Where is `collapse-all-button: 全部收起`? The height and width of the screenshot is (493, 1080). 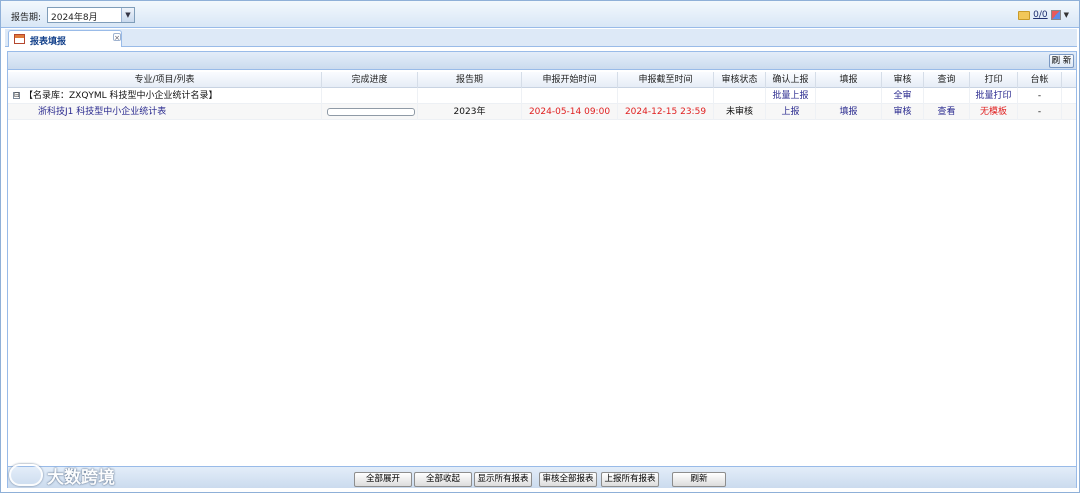 collapse-all-button: 全部收起 is located at coordinates (443, 479).